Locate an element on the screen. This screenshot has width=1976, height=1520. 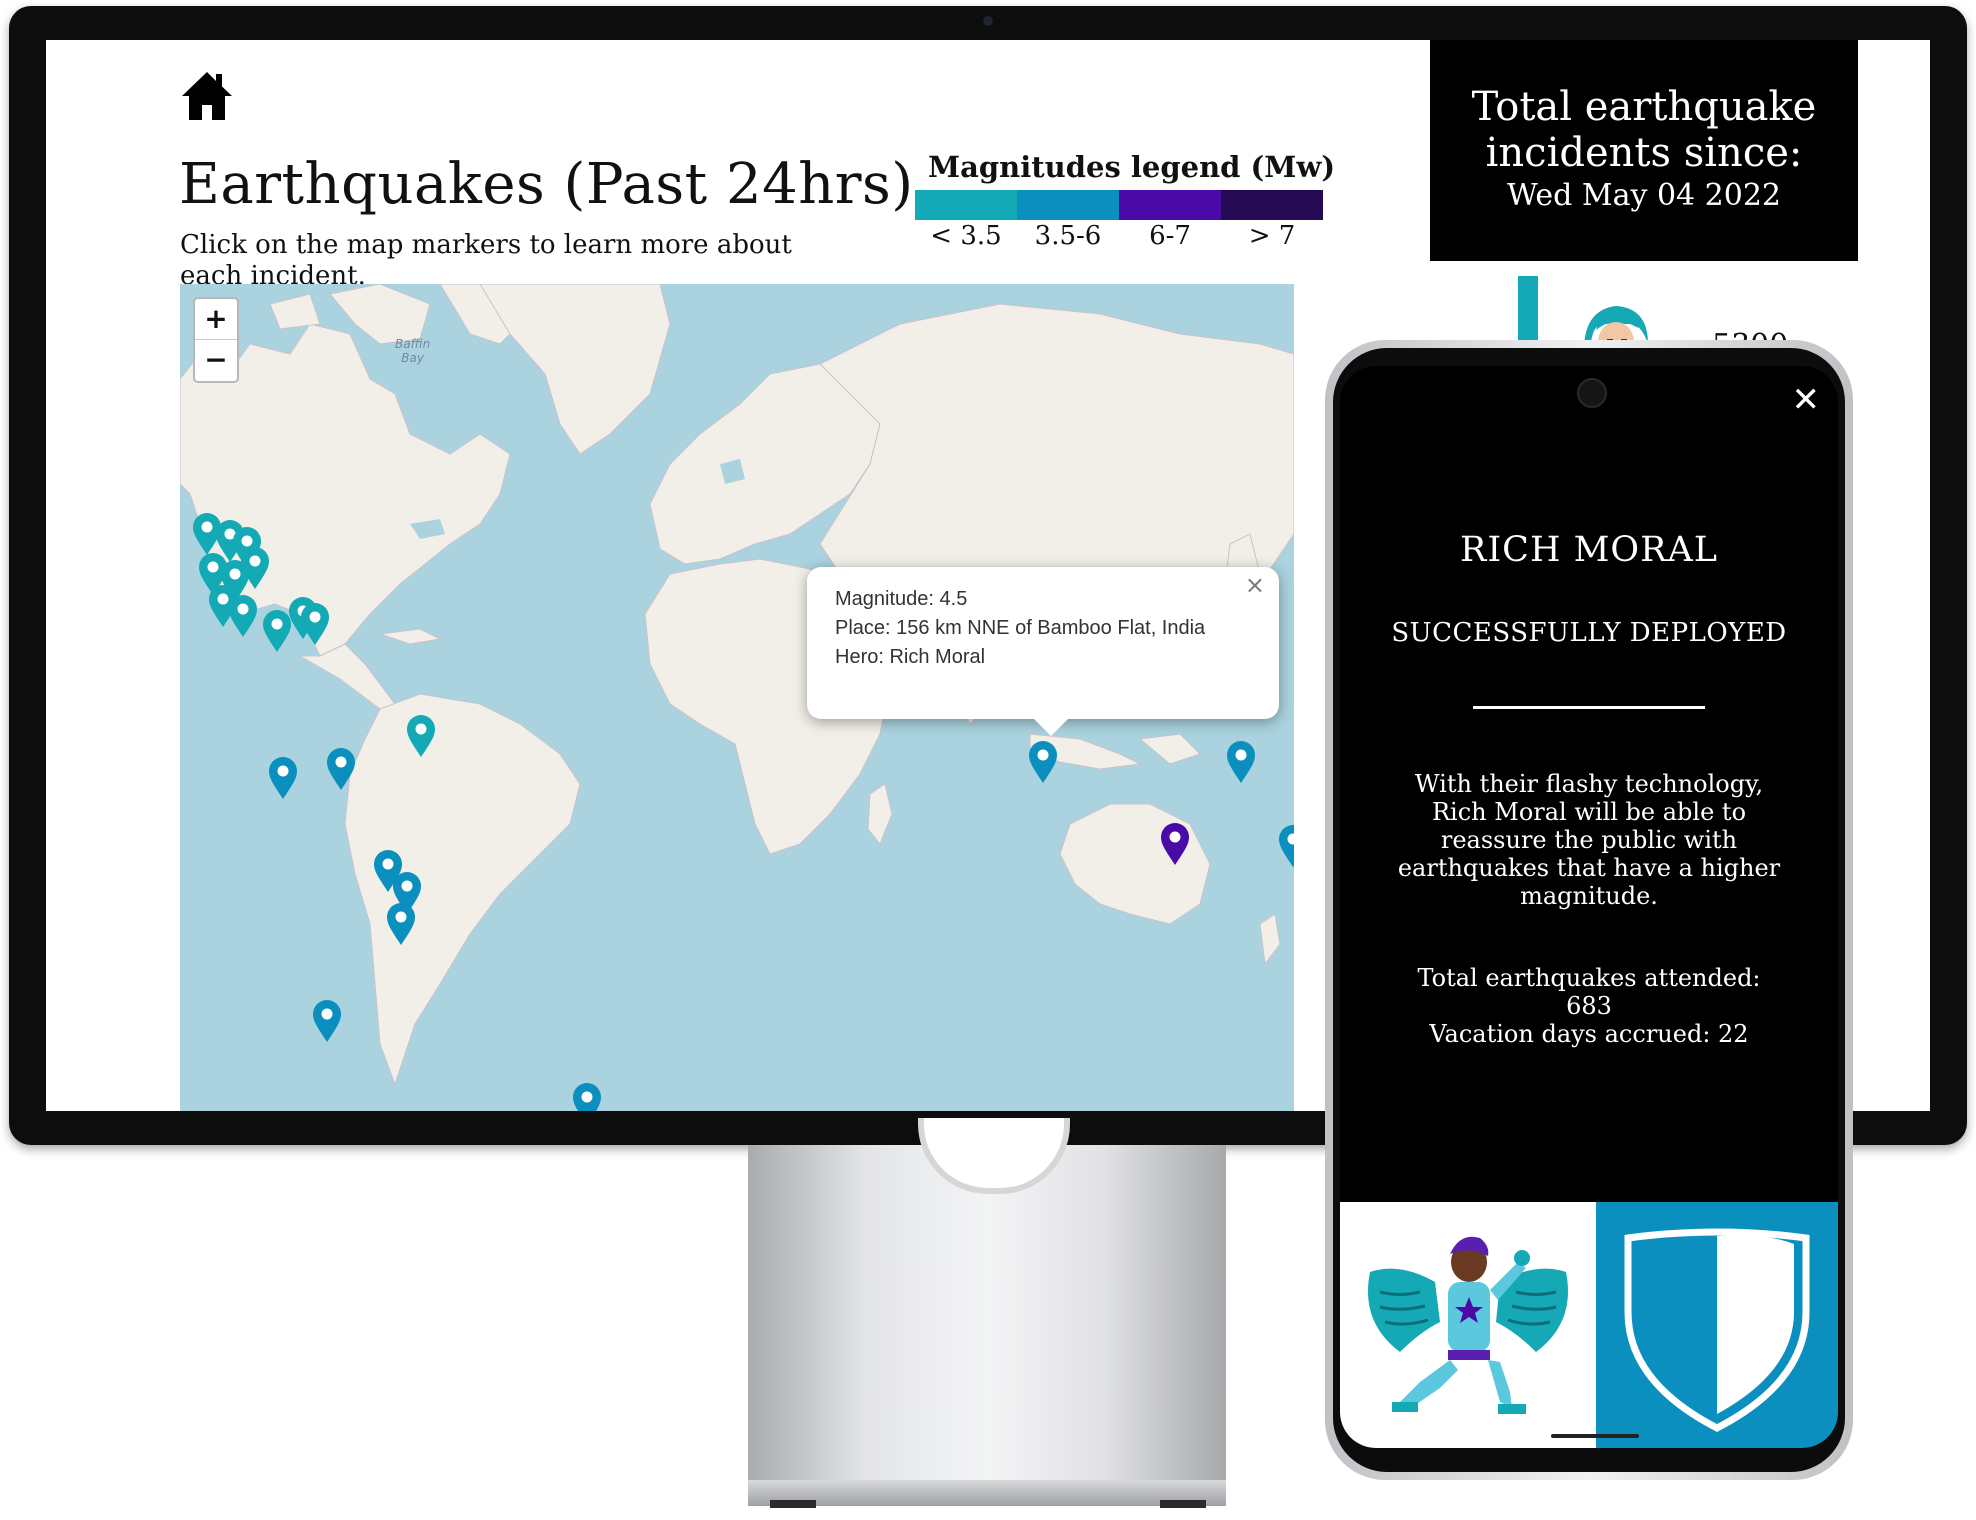
total-attended-value: 683 is located at coordinates (1589, 1006).